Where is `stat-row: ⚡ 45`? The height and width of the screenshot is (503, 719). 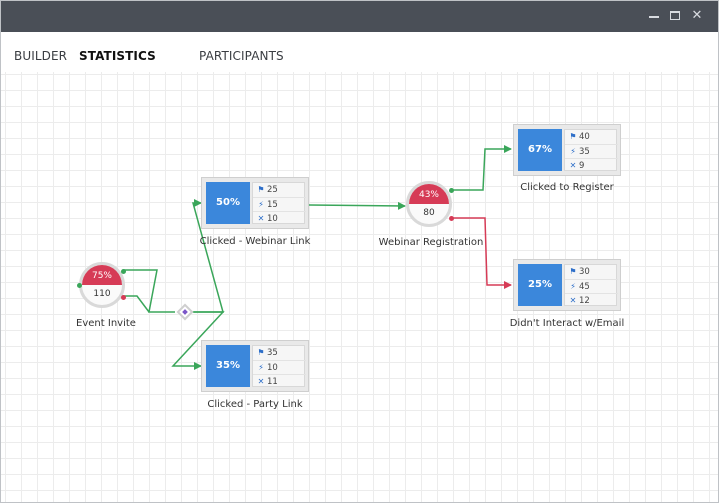 stat-row: ⚡ 45 is located at coordinates (591, 286).